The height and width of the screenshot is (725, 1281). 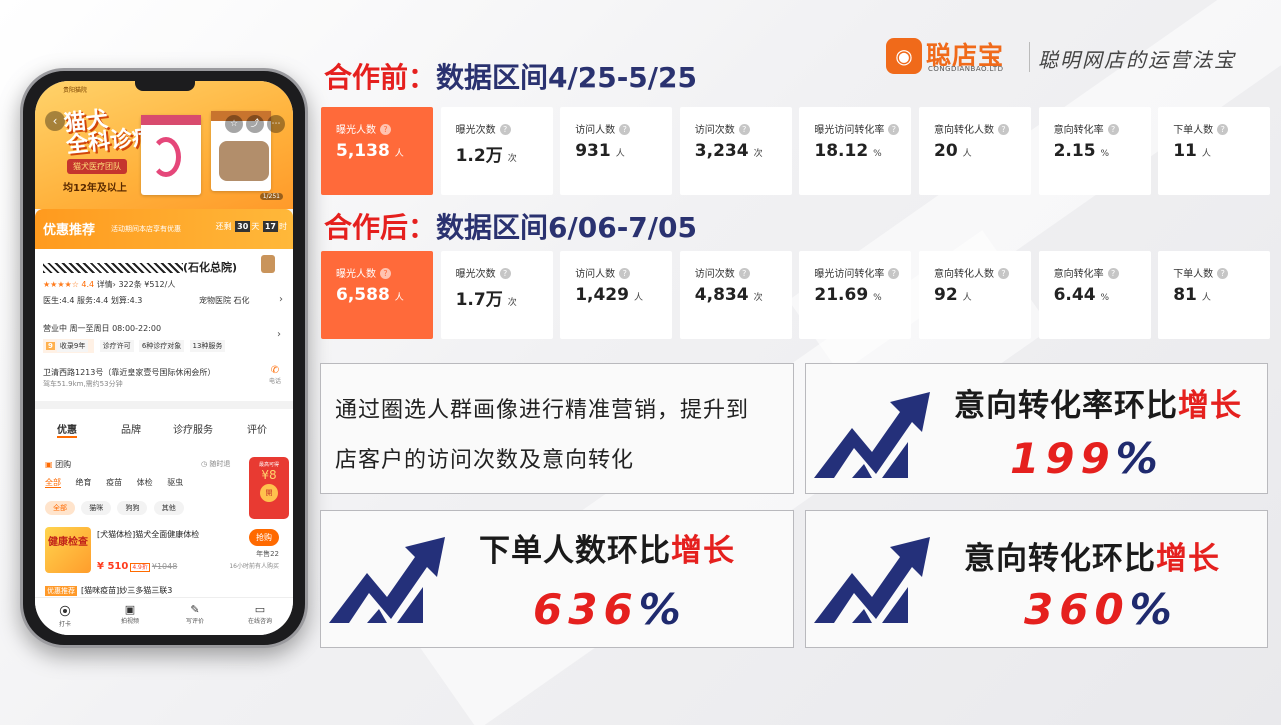 I want to click on stat-label: 曝光次数?, so click(x=483, y=272).